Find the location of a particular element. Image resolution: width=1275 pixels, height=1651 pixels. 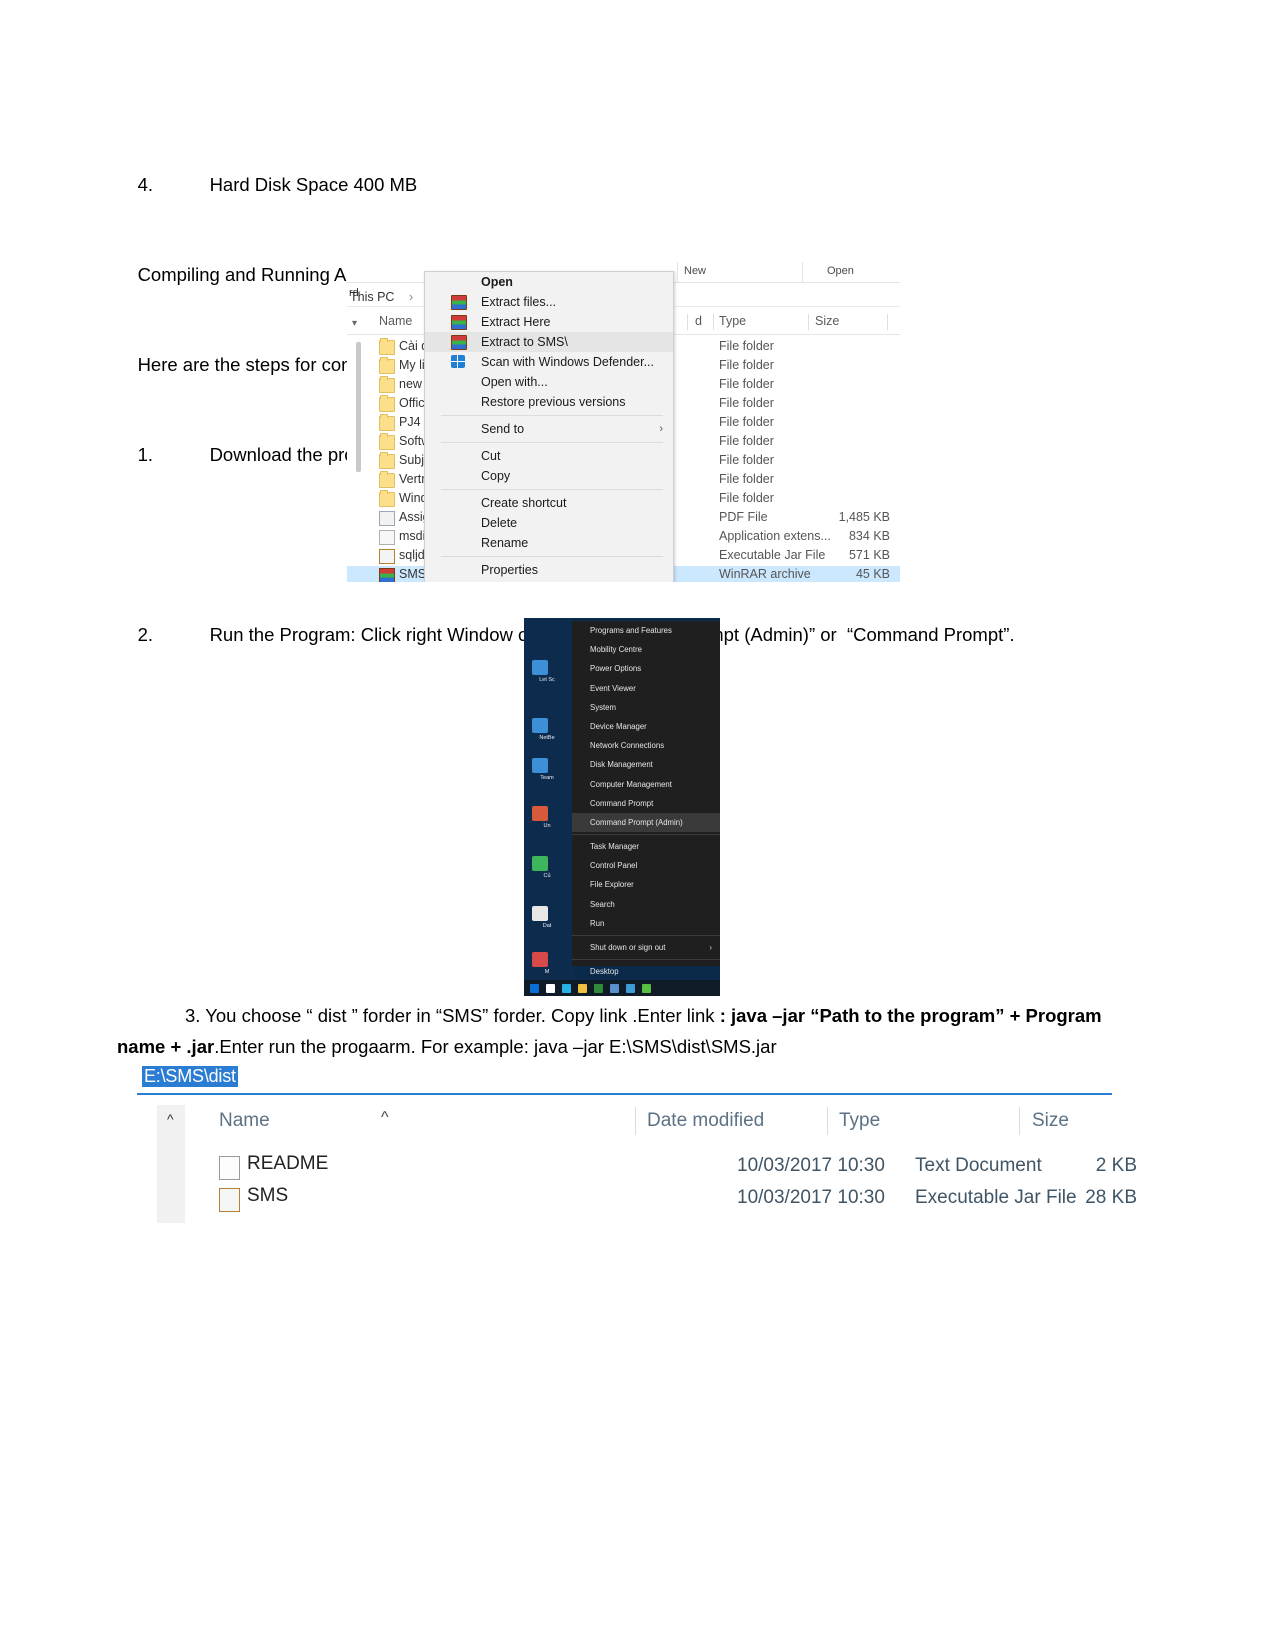

context-menu-item: Copy is located at coordinates (549, 476).